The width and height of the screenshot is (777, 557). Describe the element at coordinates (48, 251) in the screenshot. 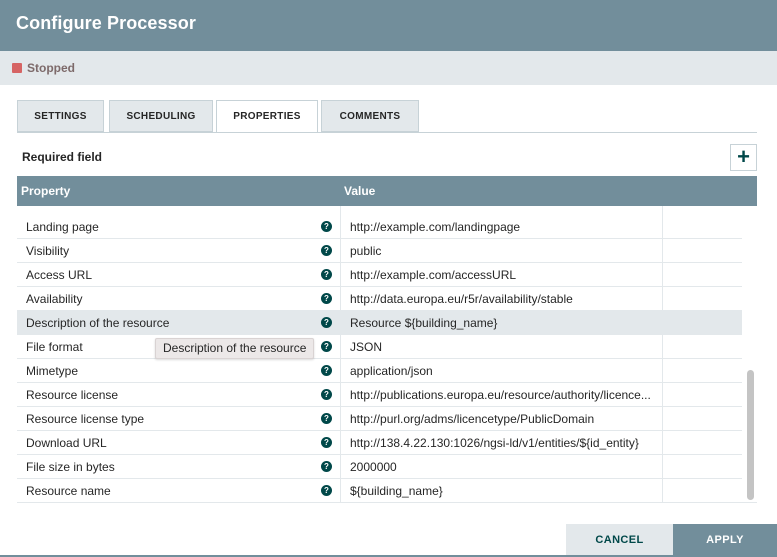

I see `property-name: Visibility` at that location.